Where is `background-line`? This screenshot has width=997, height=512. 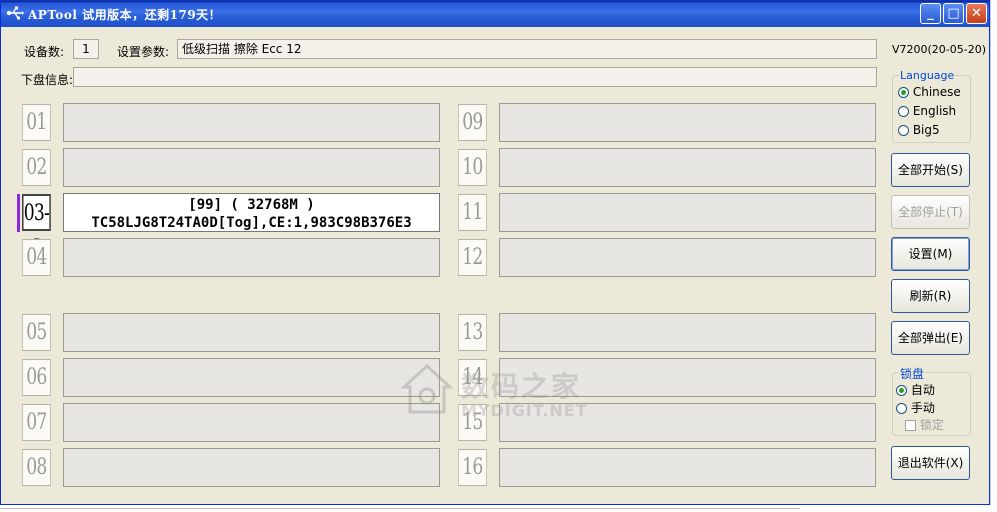
background-line is located at coordinates (400, 508).